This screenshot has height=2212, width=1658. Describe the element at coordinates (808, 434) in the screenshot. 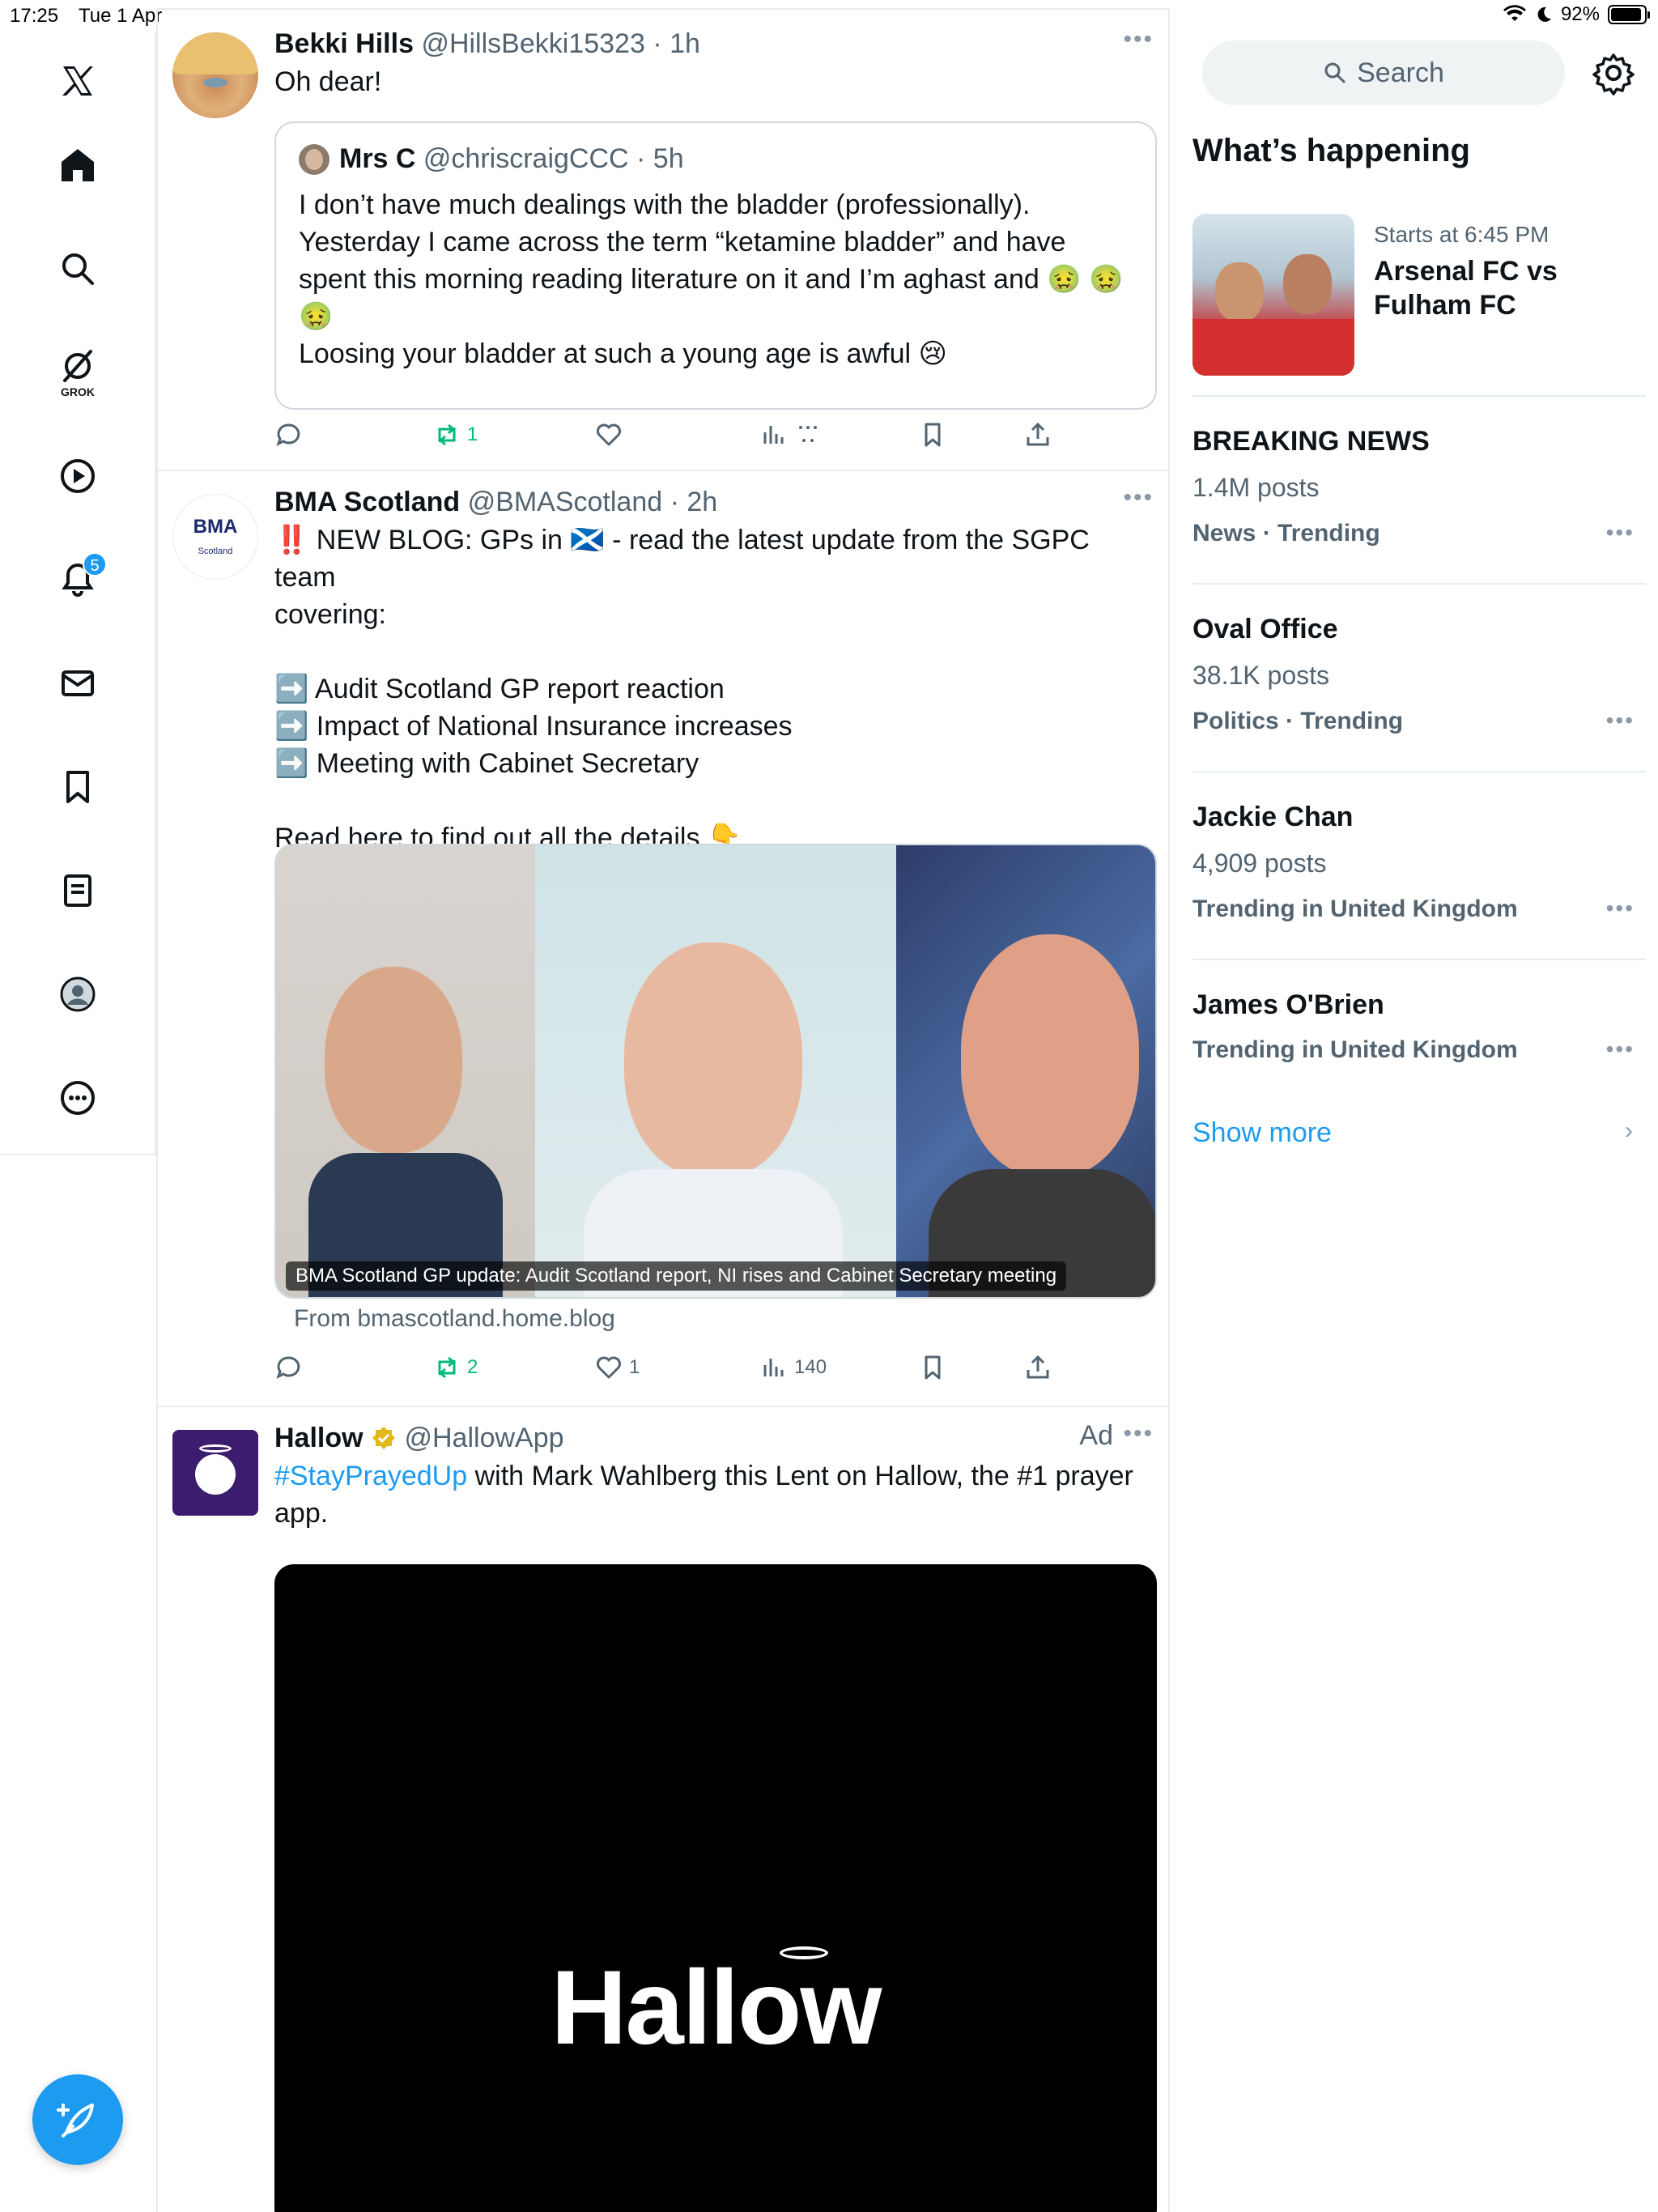

I see `views-loading-icon` at that location.